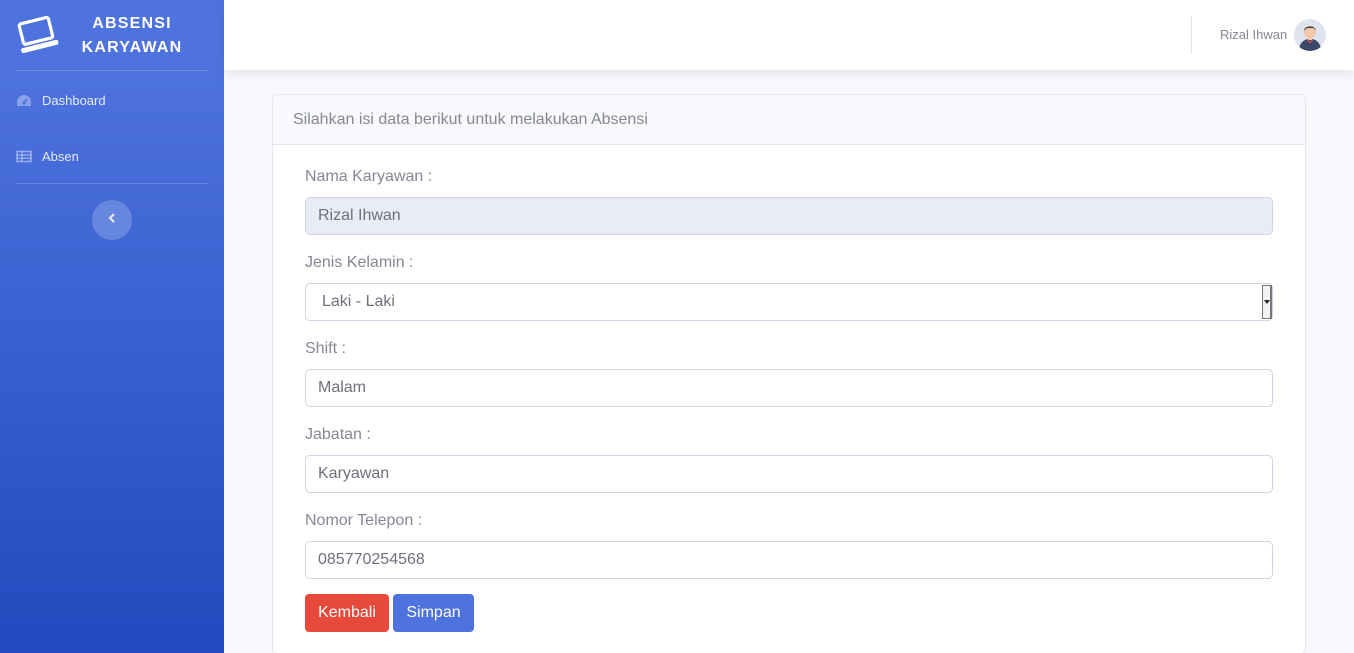 The image size is (1354, 653). Describe the element at coordinates (60, 156) in the screenshot. I see `sidebar-item-label: Absen` at that location.